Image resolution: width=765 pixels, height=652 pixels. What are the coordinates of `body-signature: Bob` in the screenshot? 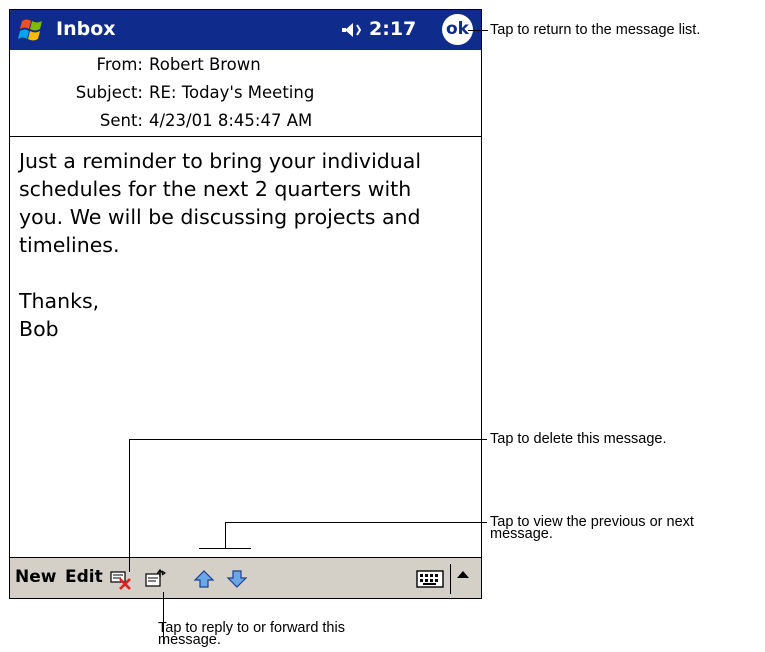 It's located at (39, 329).